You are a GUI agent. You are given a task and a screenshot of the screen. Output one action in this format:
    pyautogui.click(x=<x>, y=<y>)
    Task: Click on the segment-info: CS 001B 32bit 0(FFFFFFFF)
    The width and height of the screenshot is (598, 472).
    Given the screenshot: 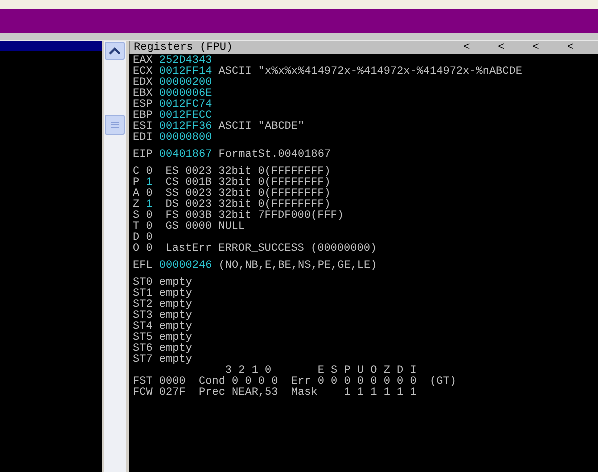 What is the action you would take?
    pyautogui.click(x=248, y=183)
    